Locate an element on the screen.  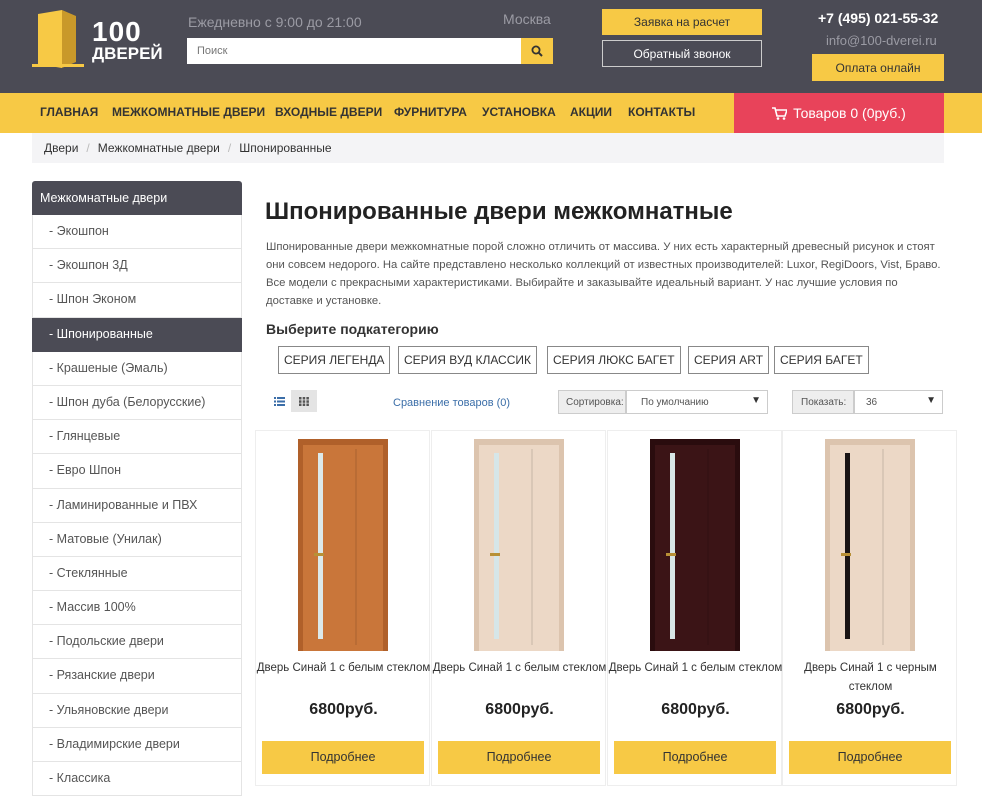
request-button: Заявка на расчет is located at coordinates (682, 22).